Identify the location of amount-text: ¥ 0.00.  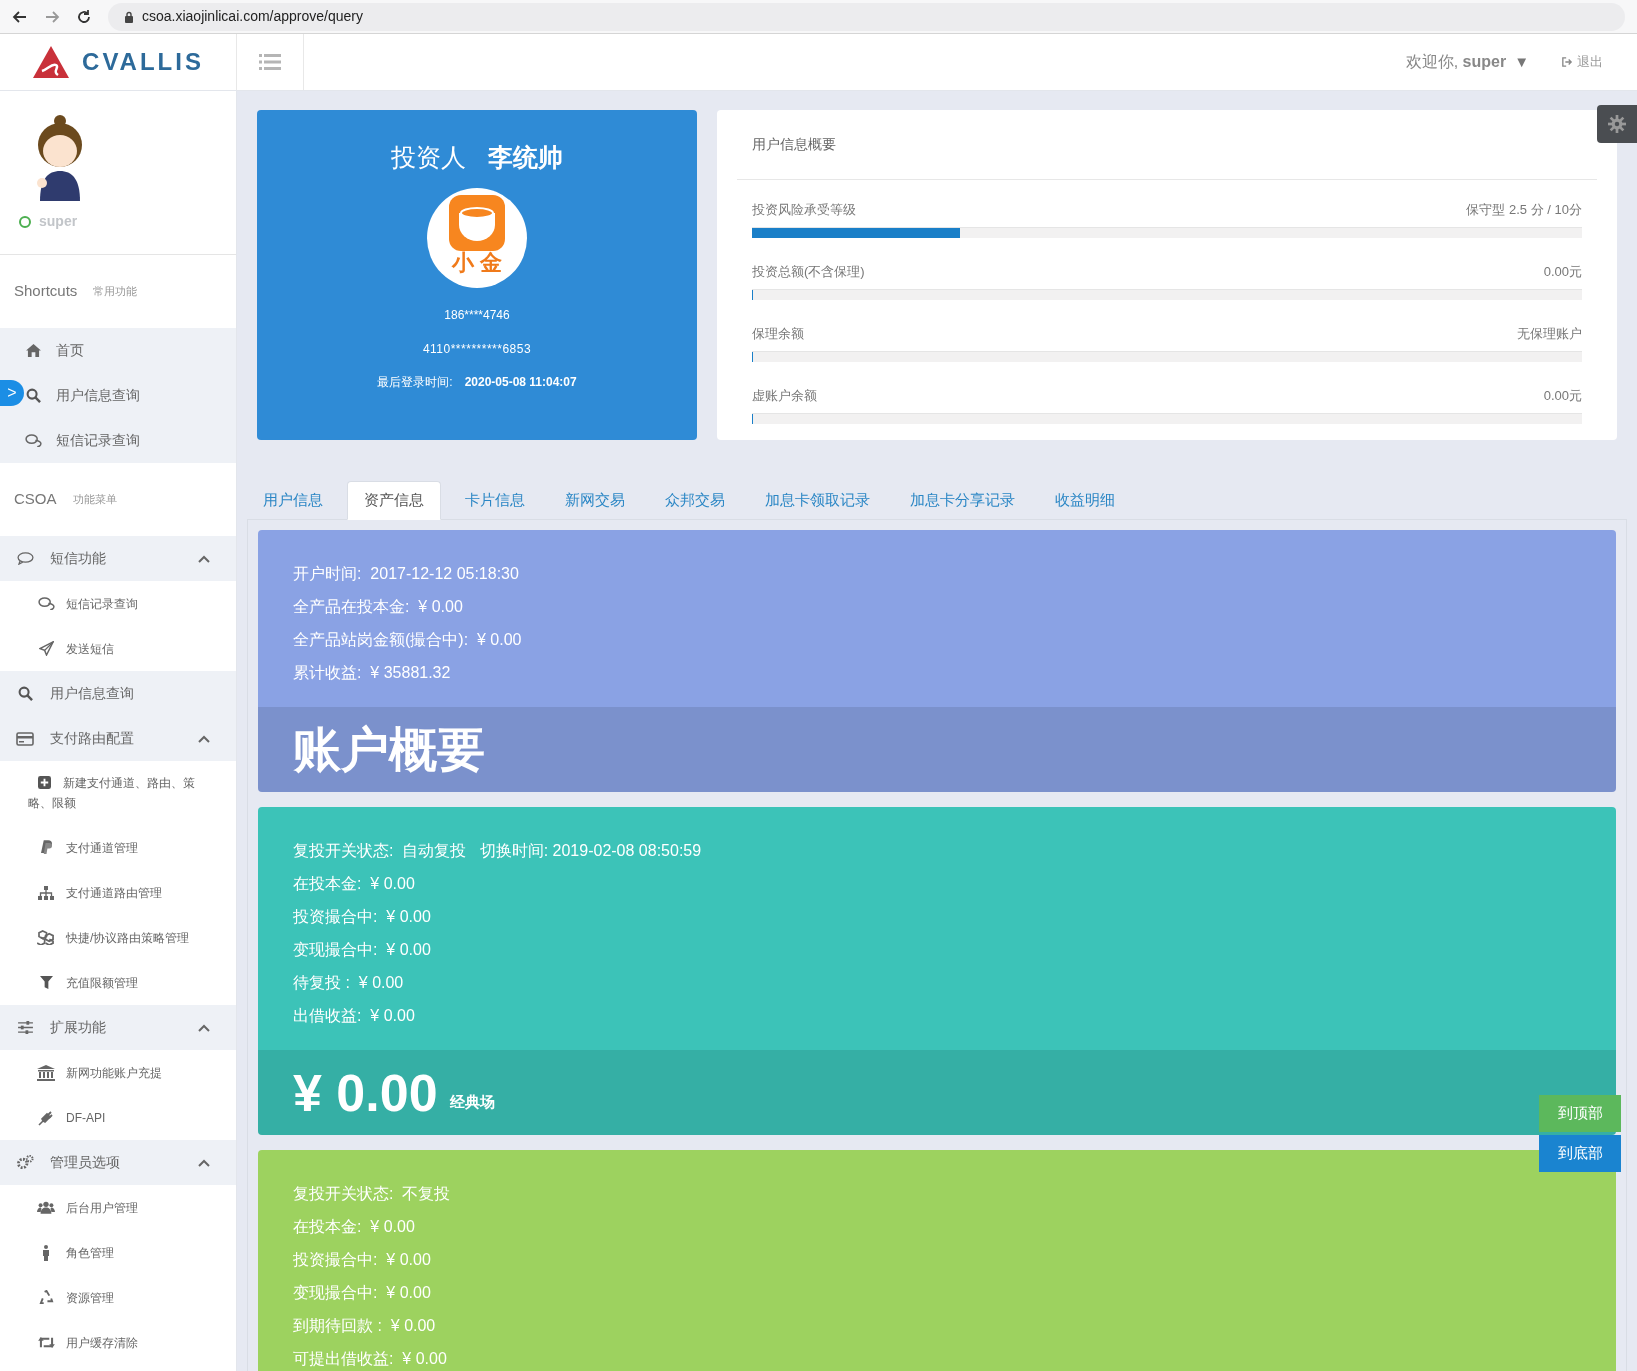
(365, 1092).